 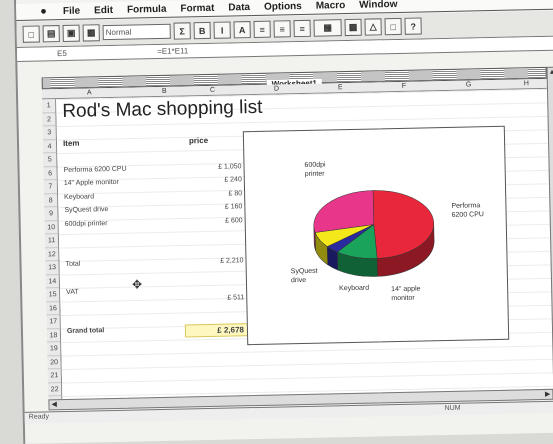 What do you see at coordinates (413, 26) in the screenshot?
I see `help-icon: ?` at bounding box center [413, 26].